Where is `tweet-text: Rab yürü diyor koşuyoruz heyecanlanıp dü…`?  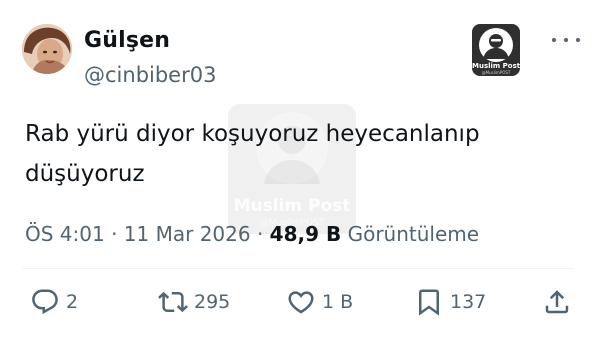 tweet-text: Rab yürü diyor koşuyoruz heyecanlanıp dü… is located at coordinates (252, 154).